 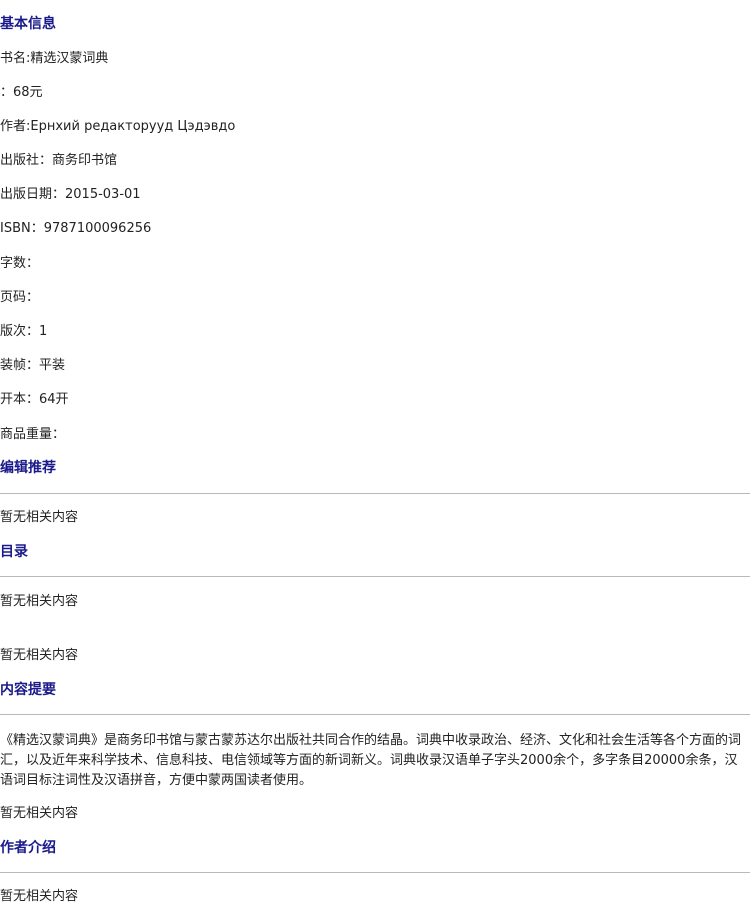 I want to click on field-binding: 装帧：平装, so click(x=33, y=365).